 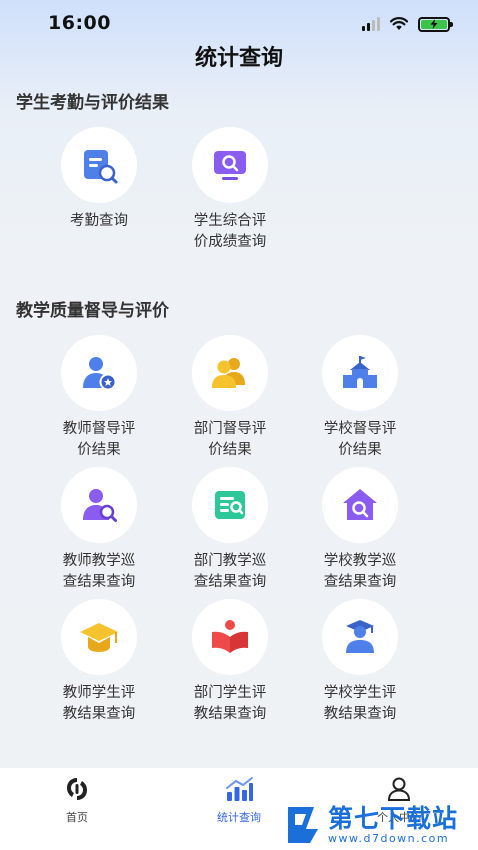 What do you see at coordinates (99, 662) in the screenshot?
I see `teacher-student-evaluation-query-tile: 教师学生评 教结果查询` at bounding box center [99, 662].